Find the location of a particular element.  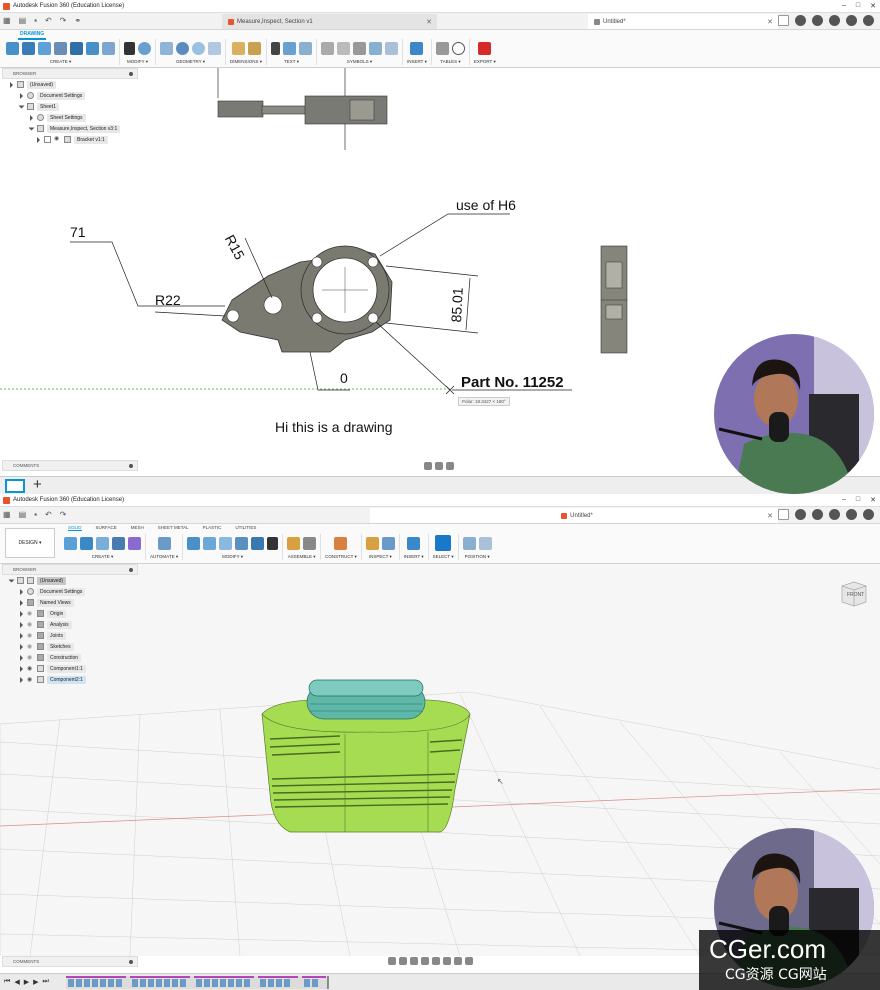

look-at-icon is located at coordinates (403, 961).